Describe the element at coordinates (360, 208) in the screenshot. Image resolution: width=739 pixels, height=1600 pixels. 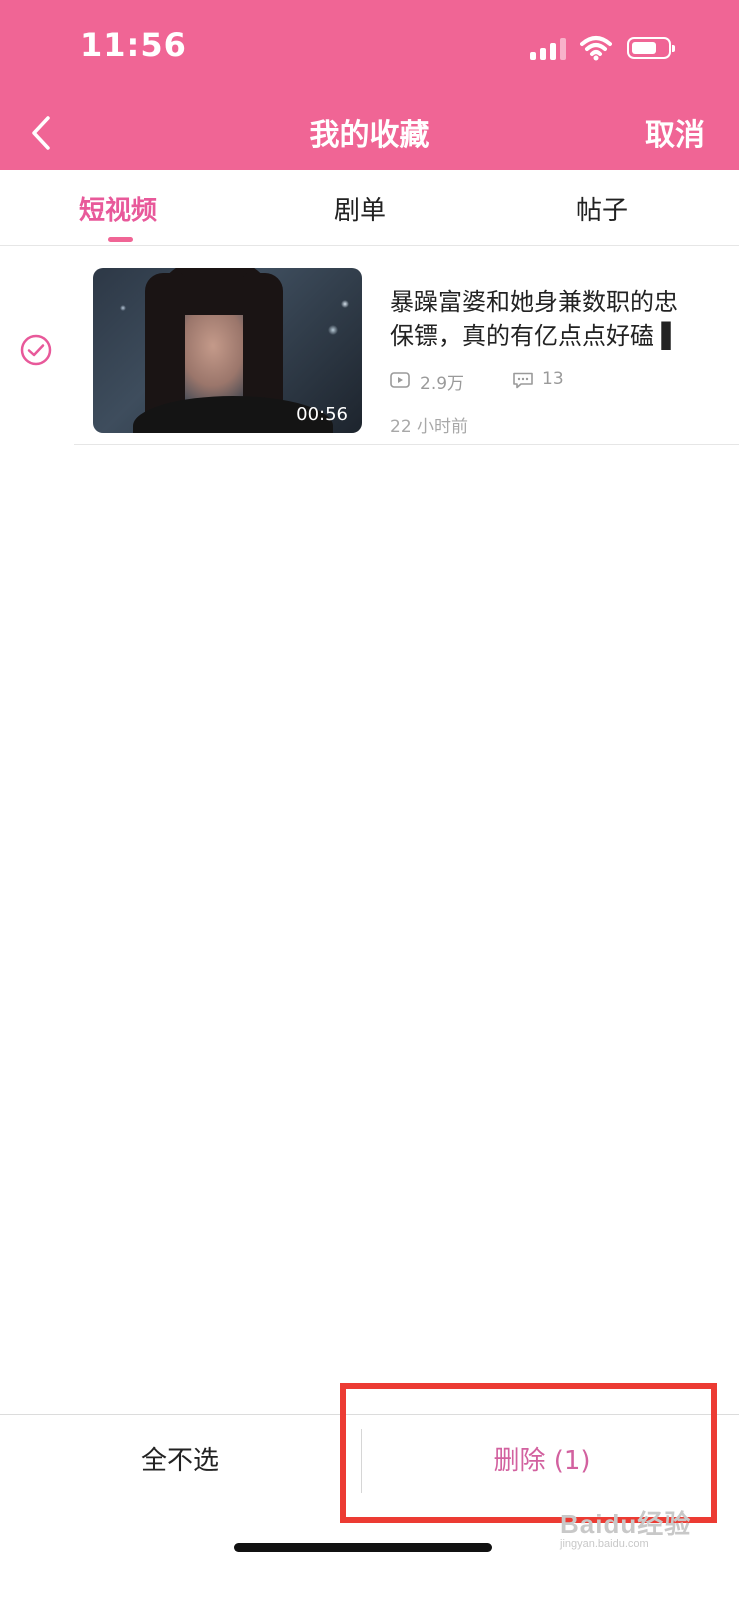
I see `tab-playlist: 剧单` at that location.